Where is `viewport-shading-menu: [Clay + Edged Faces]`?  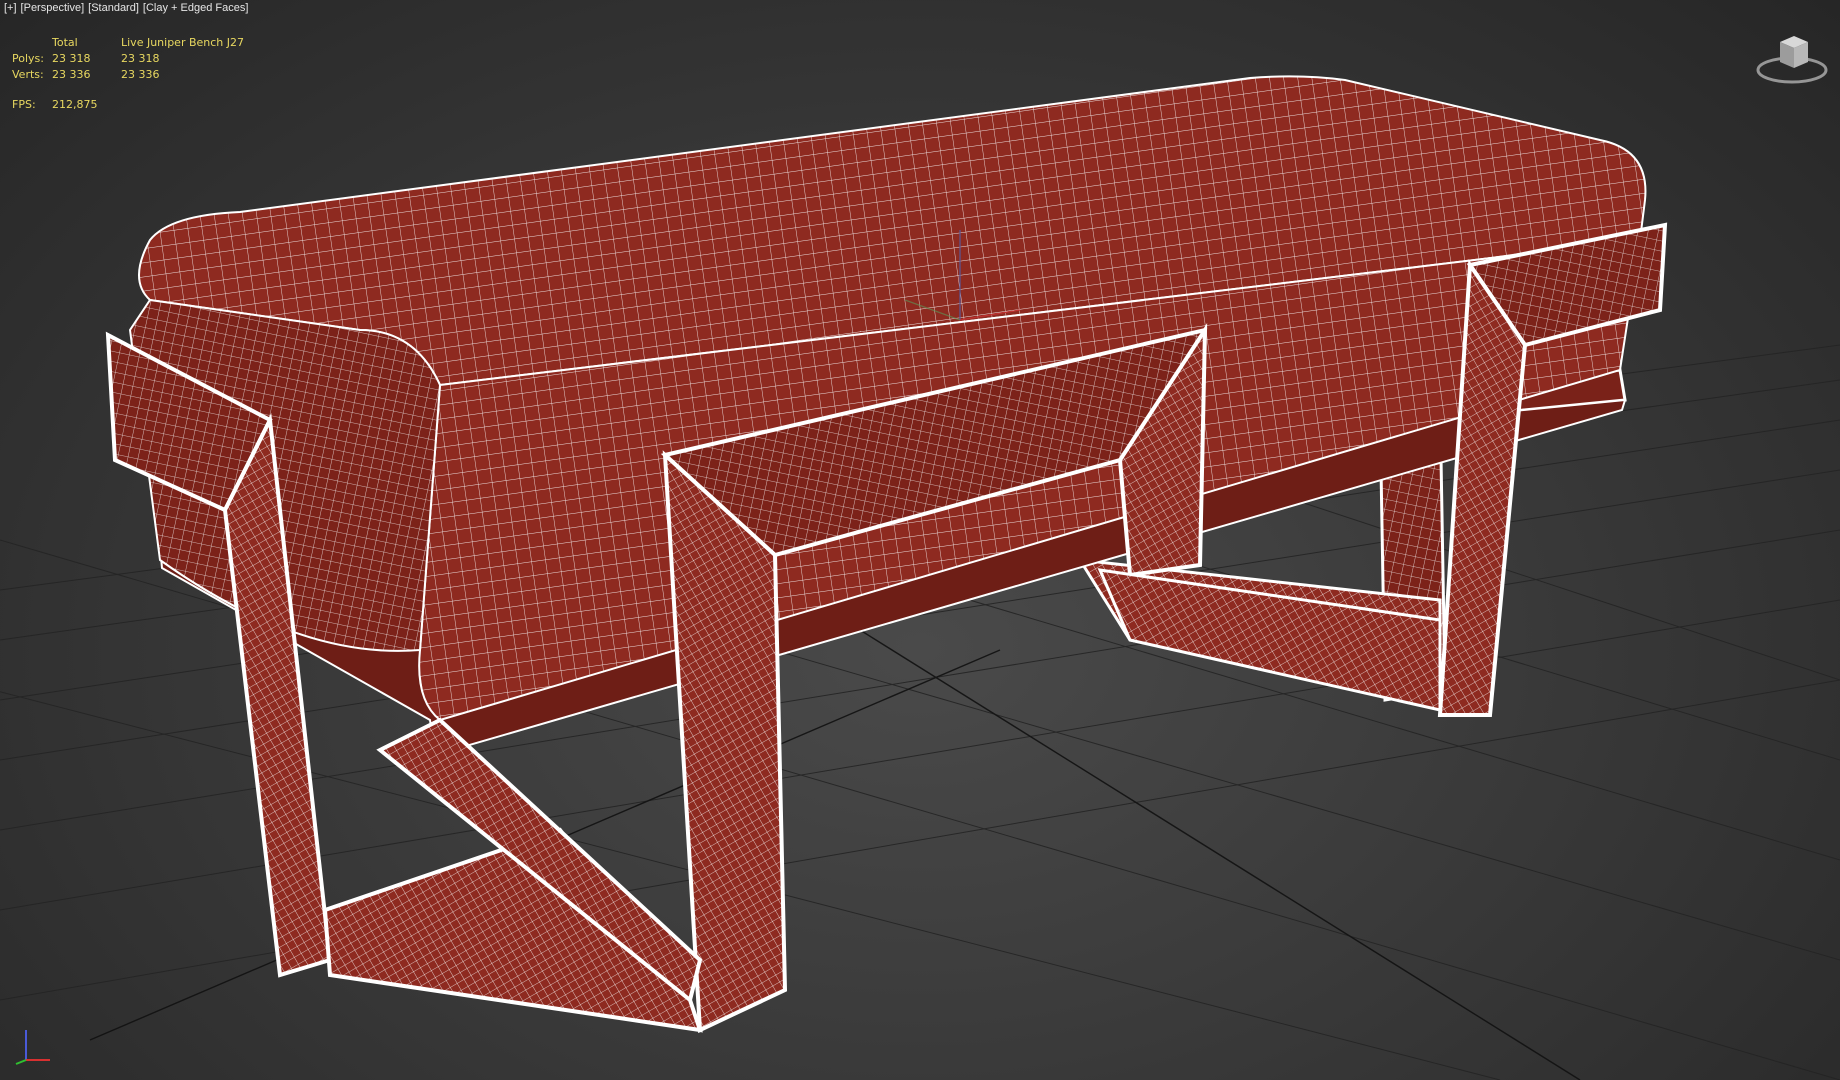
viewport-shading-menu: [Clay + Edged Faces] is located at coordinates (195, 10).